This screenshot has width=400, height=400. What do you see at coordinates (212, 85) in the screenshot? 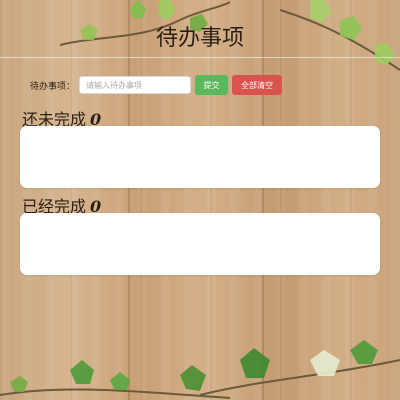
I see `submit-button: 提交` at bounding box center [212, 85].